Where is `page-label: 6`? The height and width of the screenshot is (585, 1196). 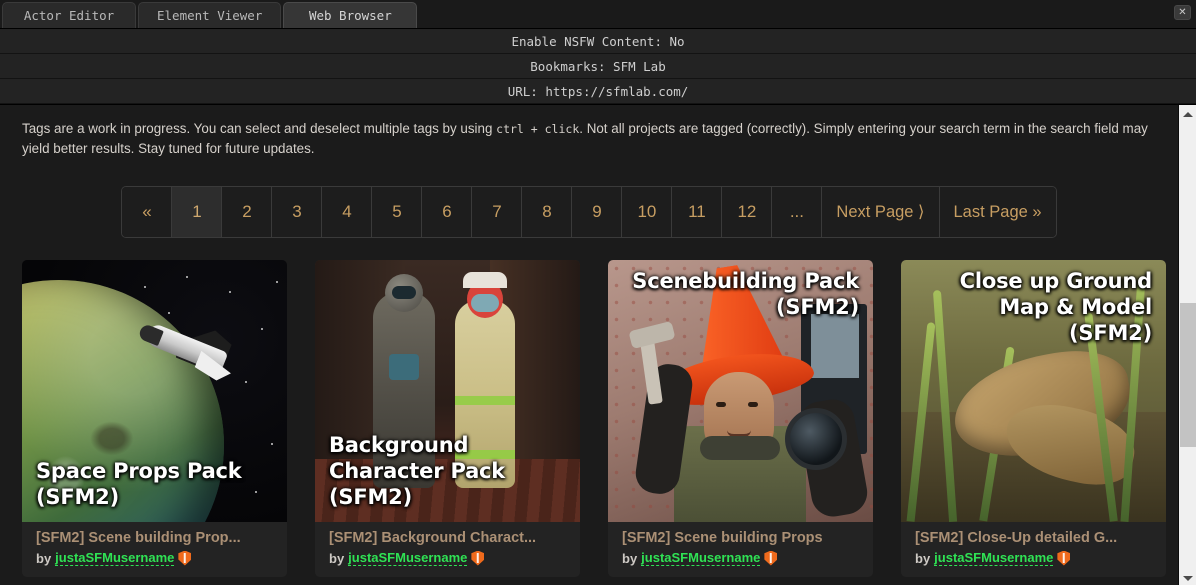
page-label: 6 is located at coordinates (447, 211).